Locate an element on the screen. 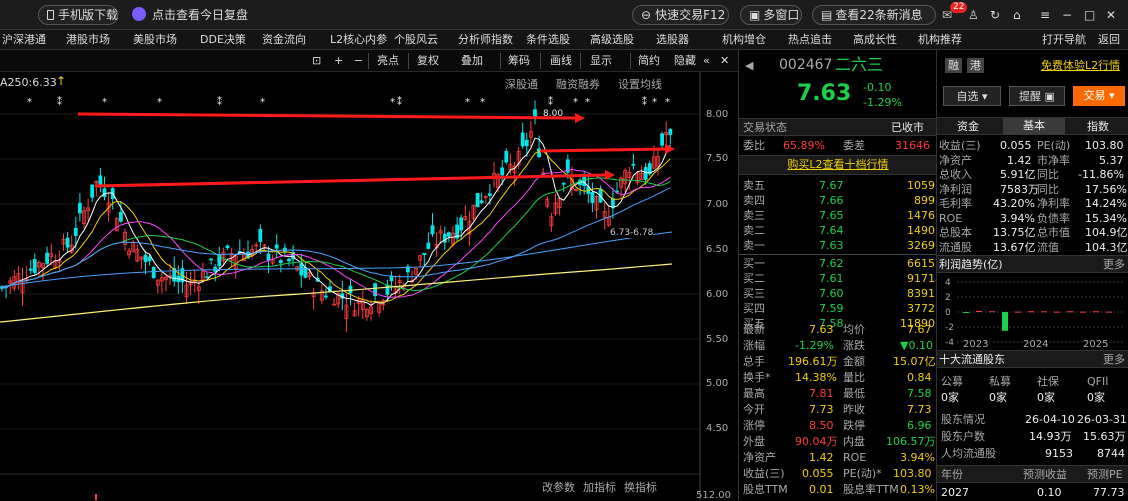  ask-label: 卖五 is located at coordinates (754, 185).